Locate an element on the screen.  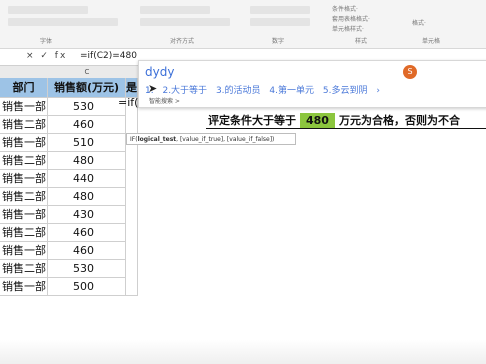
column-d-cells is located at coordinates (132, 197).